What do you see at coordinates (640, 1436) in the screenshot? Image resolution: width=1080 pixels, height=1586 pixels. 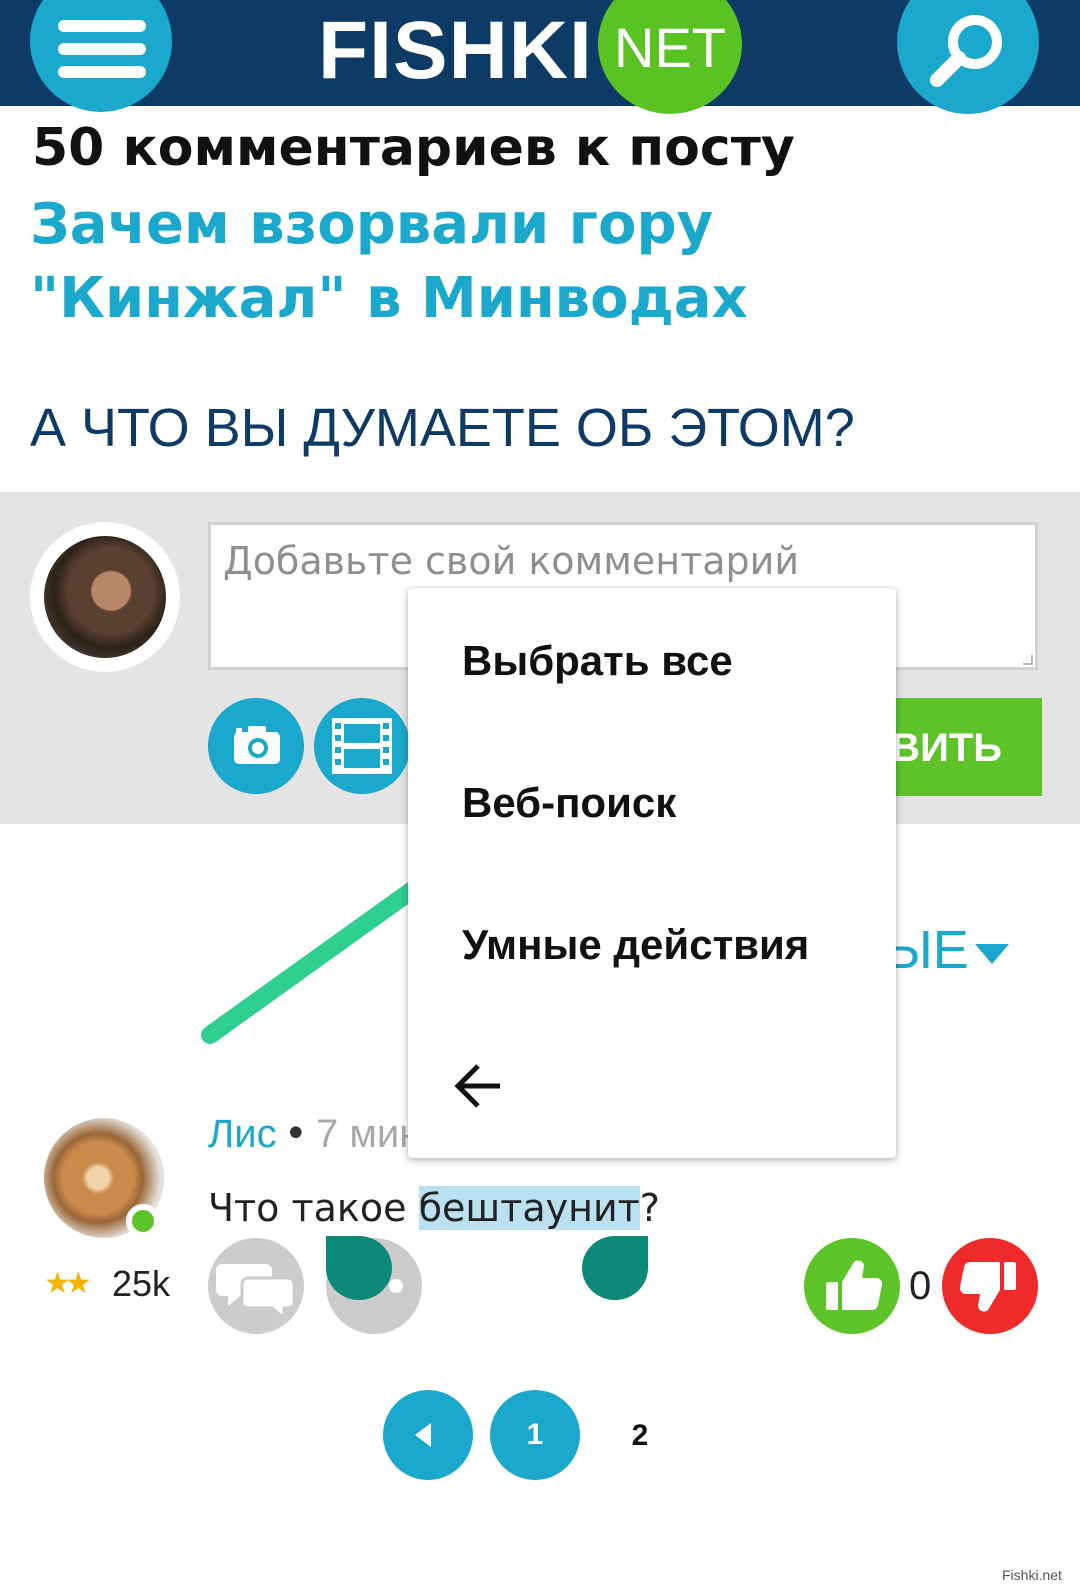 I see `page-2-link: 2` at bounding box center [640, 1436].